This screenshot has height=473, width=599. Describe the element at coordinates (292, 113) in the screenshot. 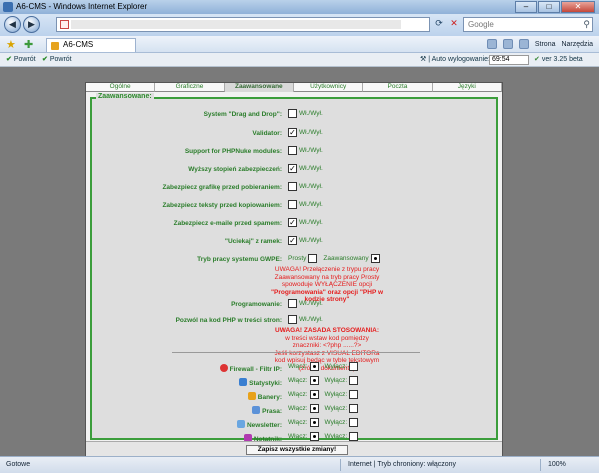

I see `dragdrop-checkbox` at that location.